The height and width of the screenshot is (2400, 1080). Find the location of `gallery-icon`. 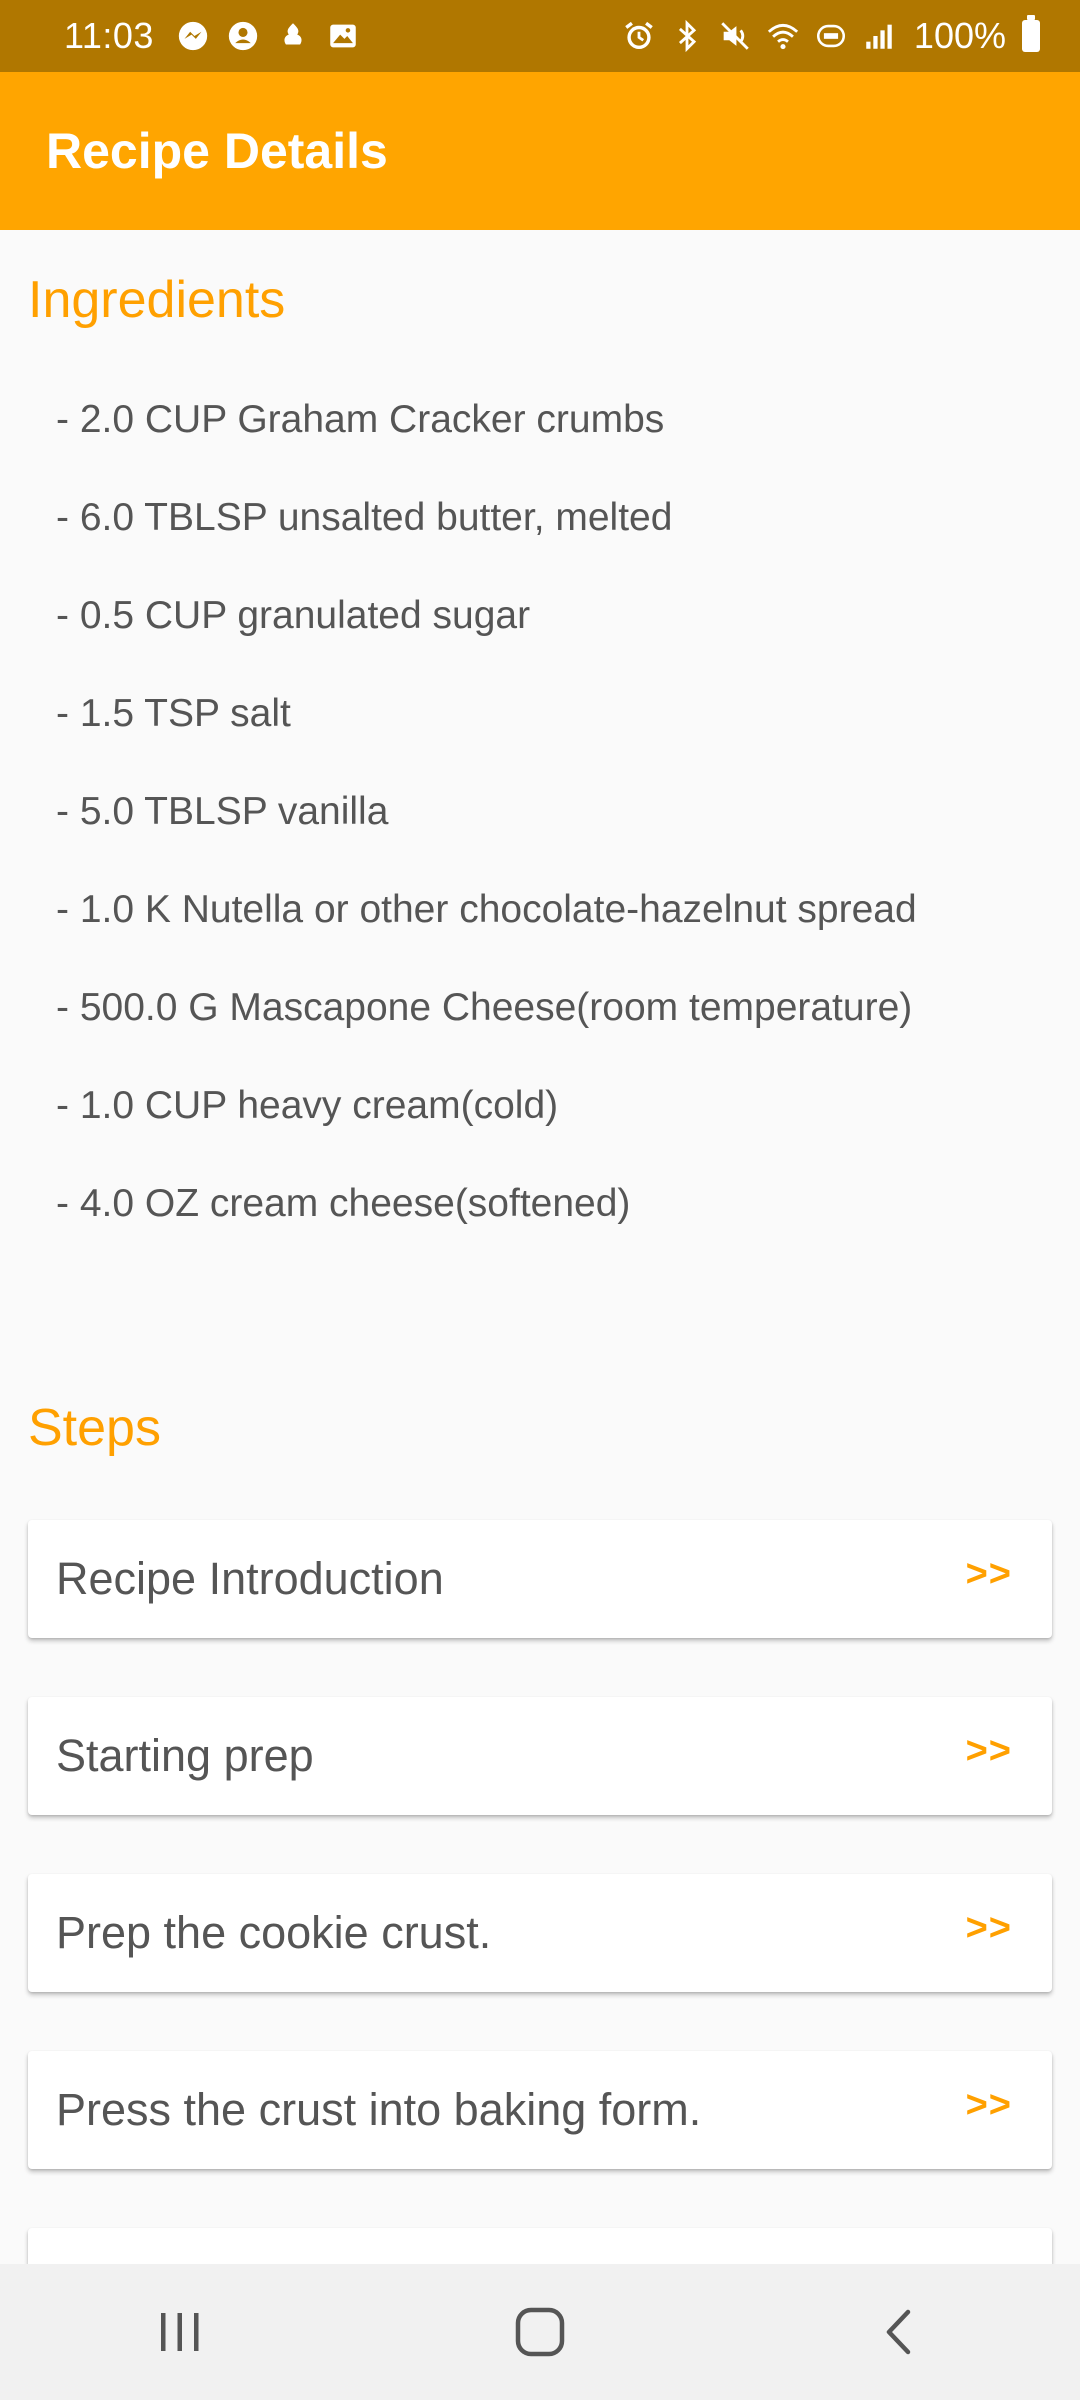

gallery-icon is located at coordinates (343, 36).